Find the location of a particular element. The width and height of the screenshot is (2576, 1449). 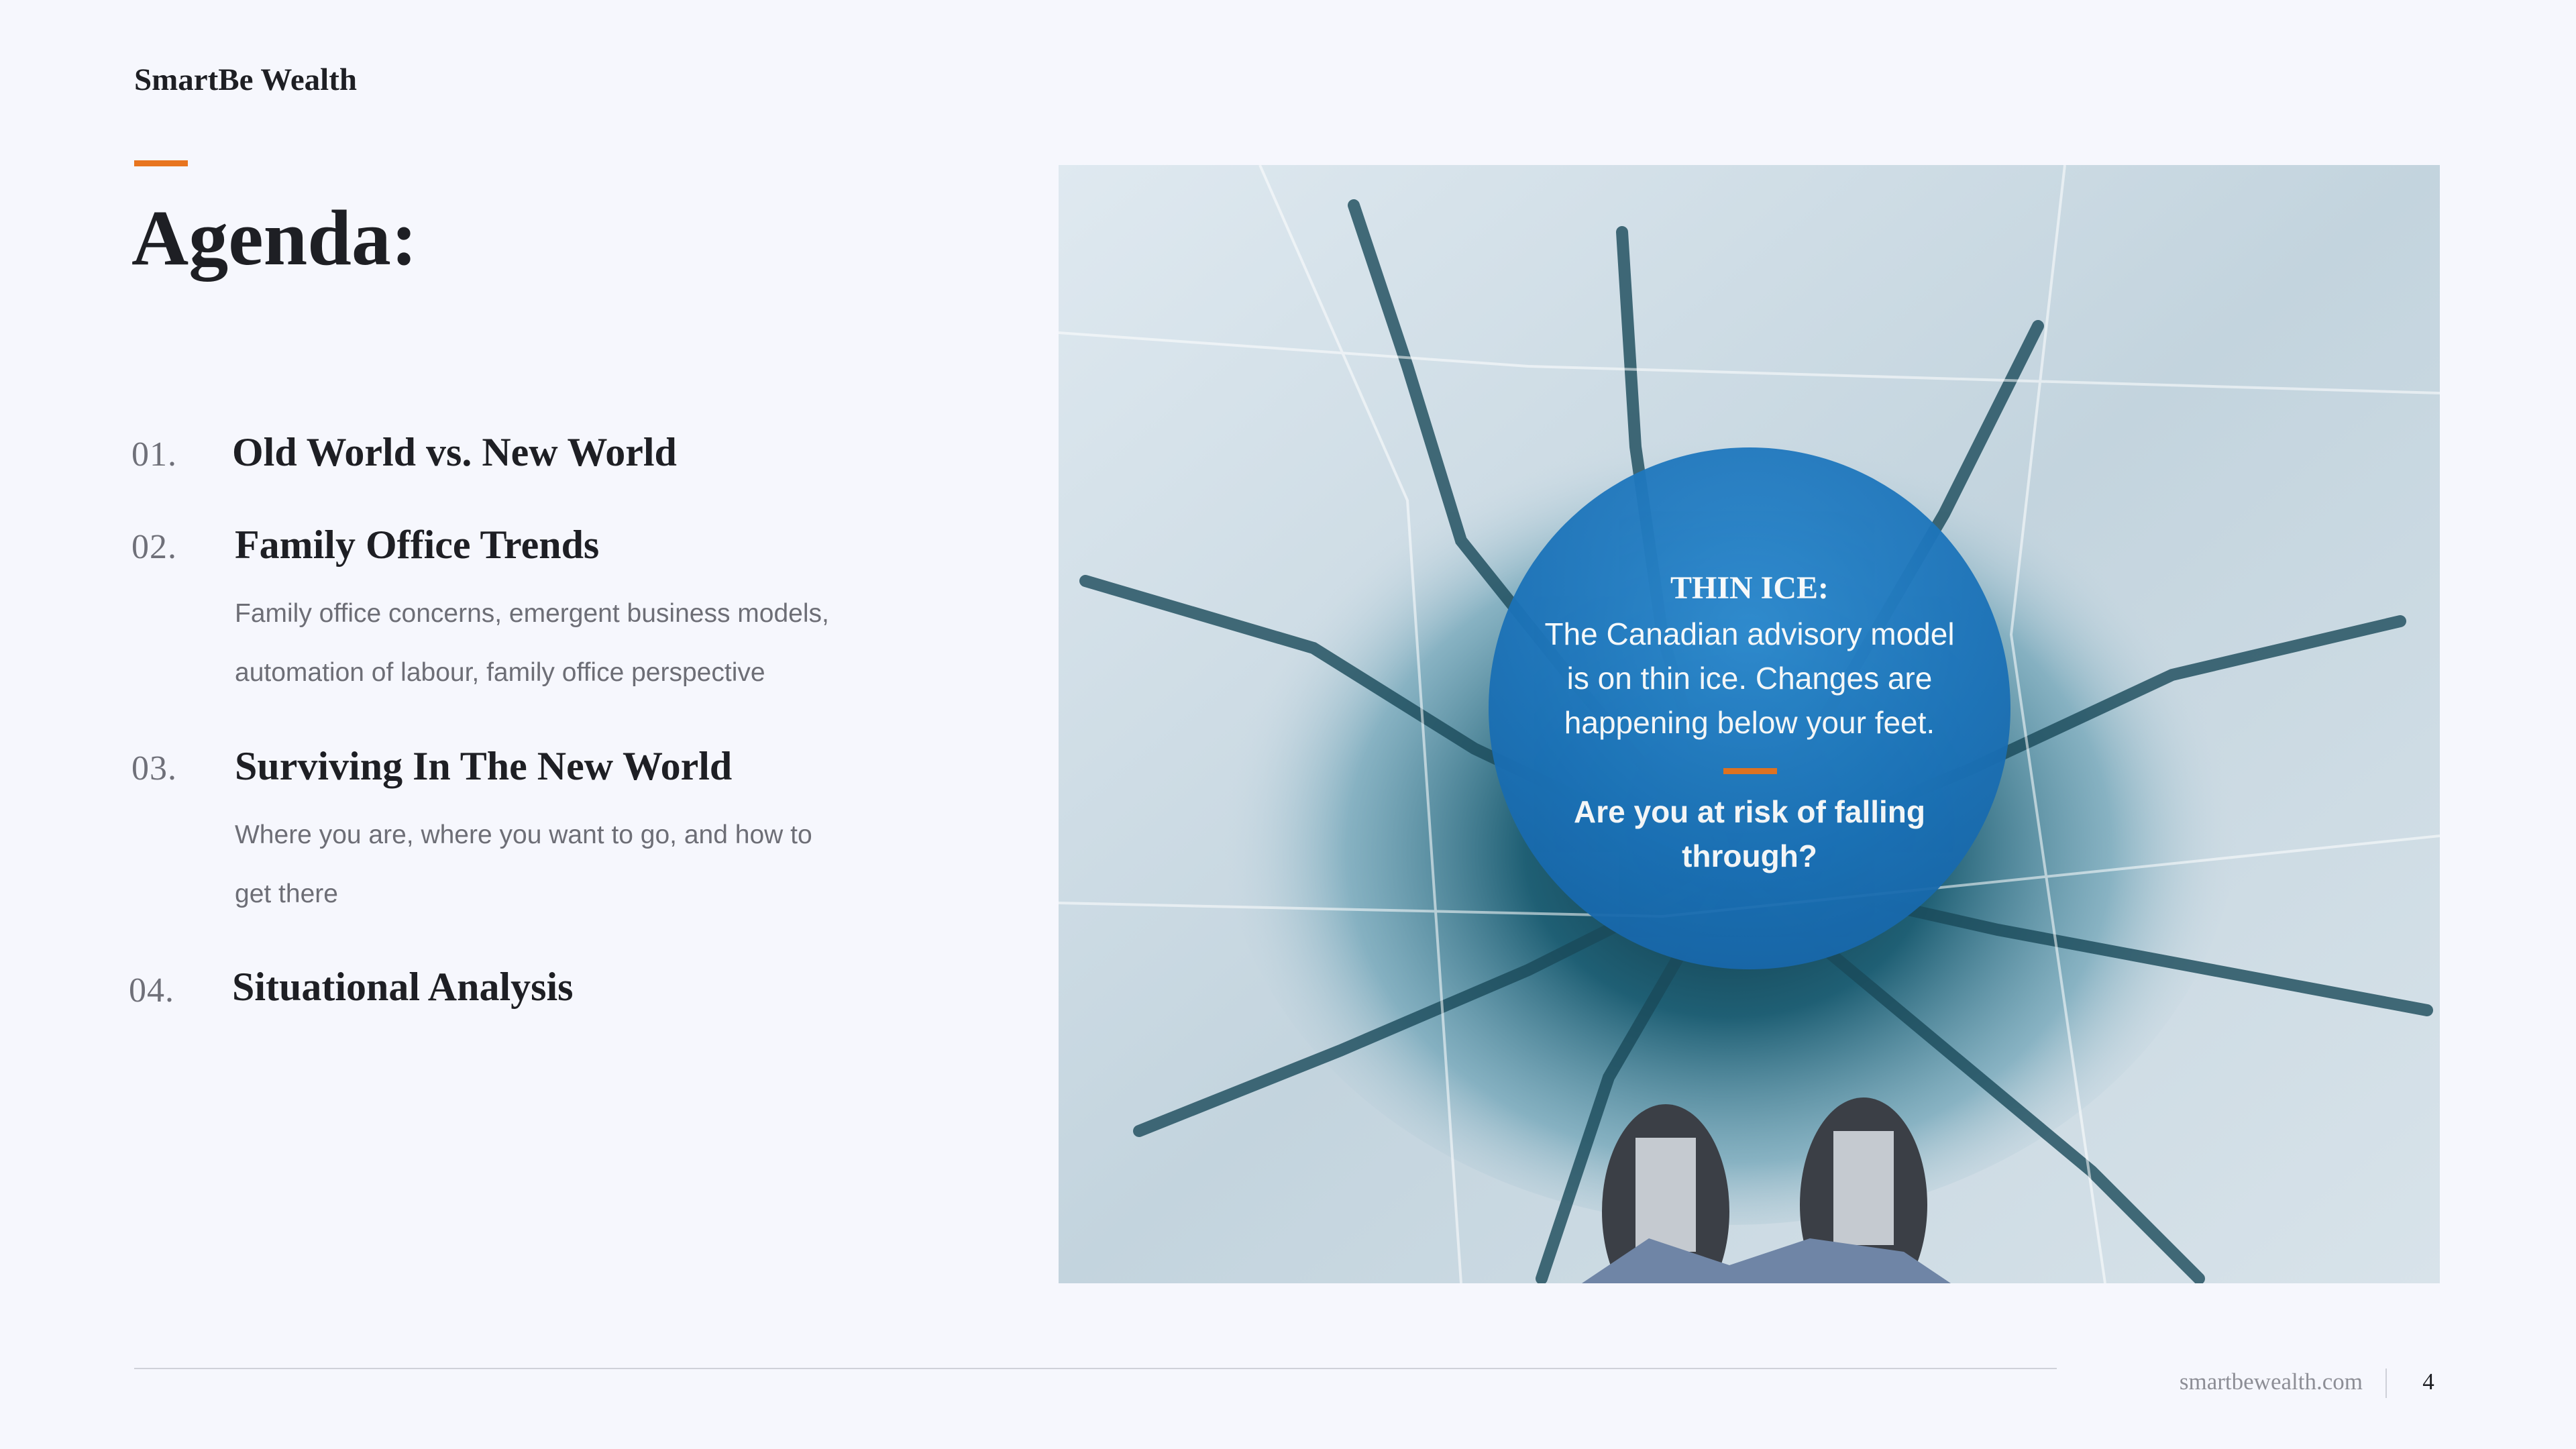

agenda-heading: Family Office Trends is located at coordinates (417, 545).